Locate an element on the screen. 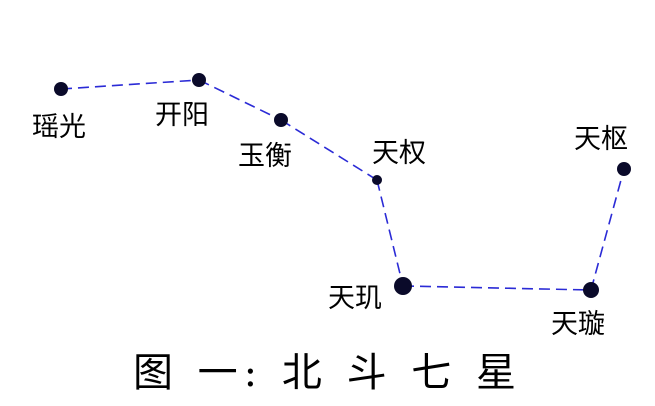  star-label-tianquan: 天权 is located at coordinates (399, 153).